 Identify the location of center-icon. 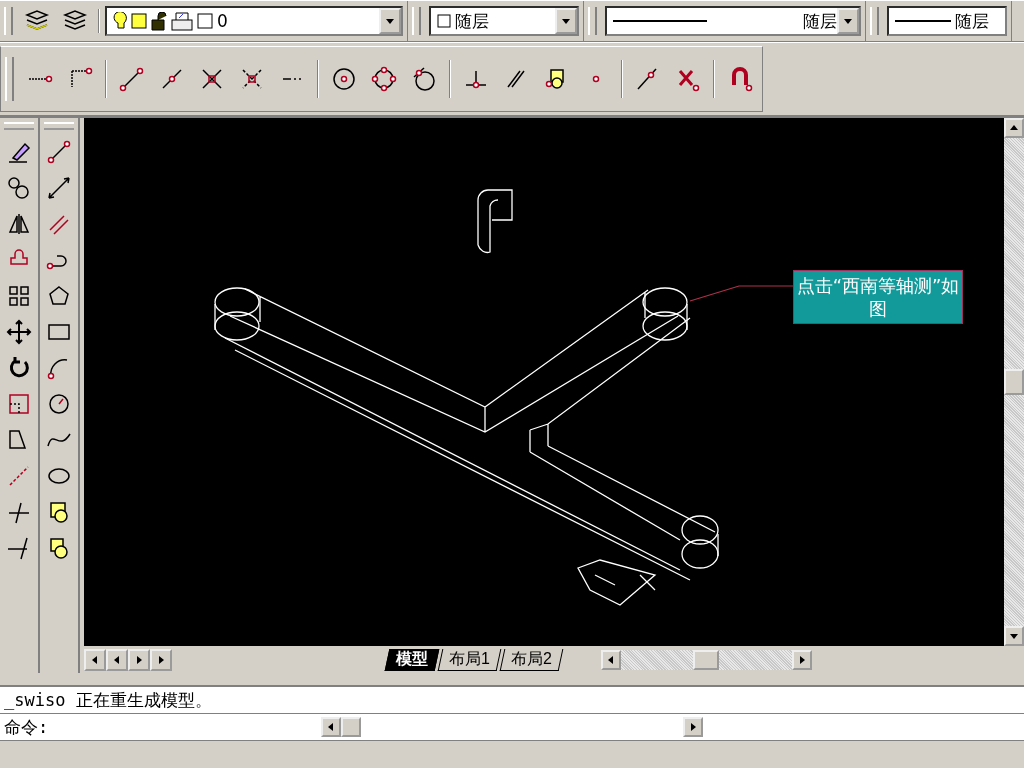
(344, 79).